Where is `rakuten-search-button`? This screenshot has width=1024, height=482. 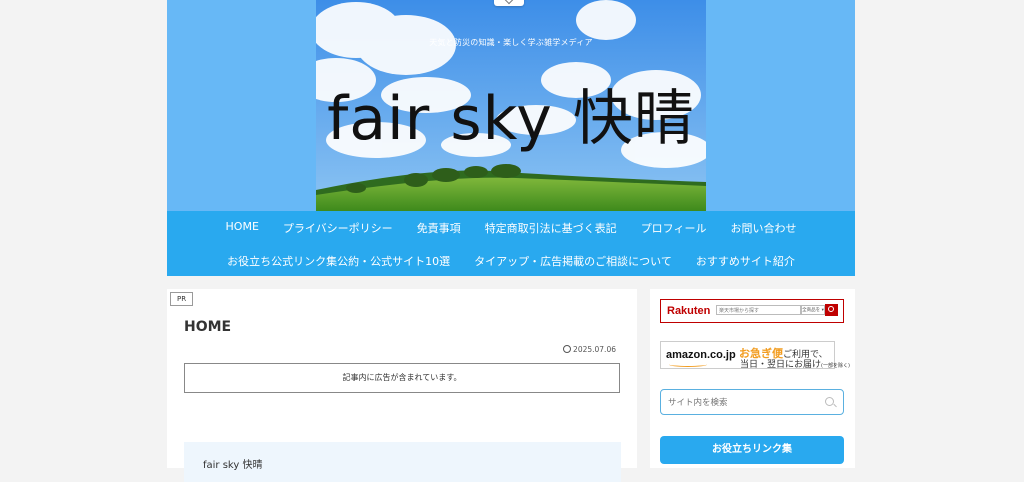
rakuten-search-button is located at coordinates (831, 310).